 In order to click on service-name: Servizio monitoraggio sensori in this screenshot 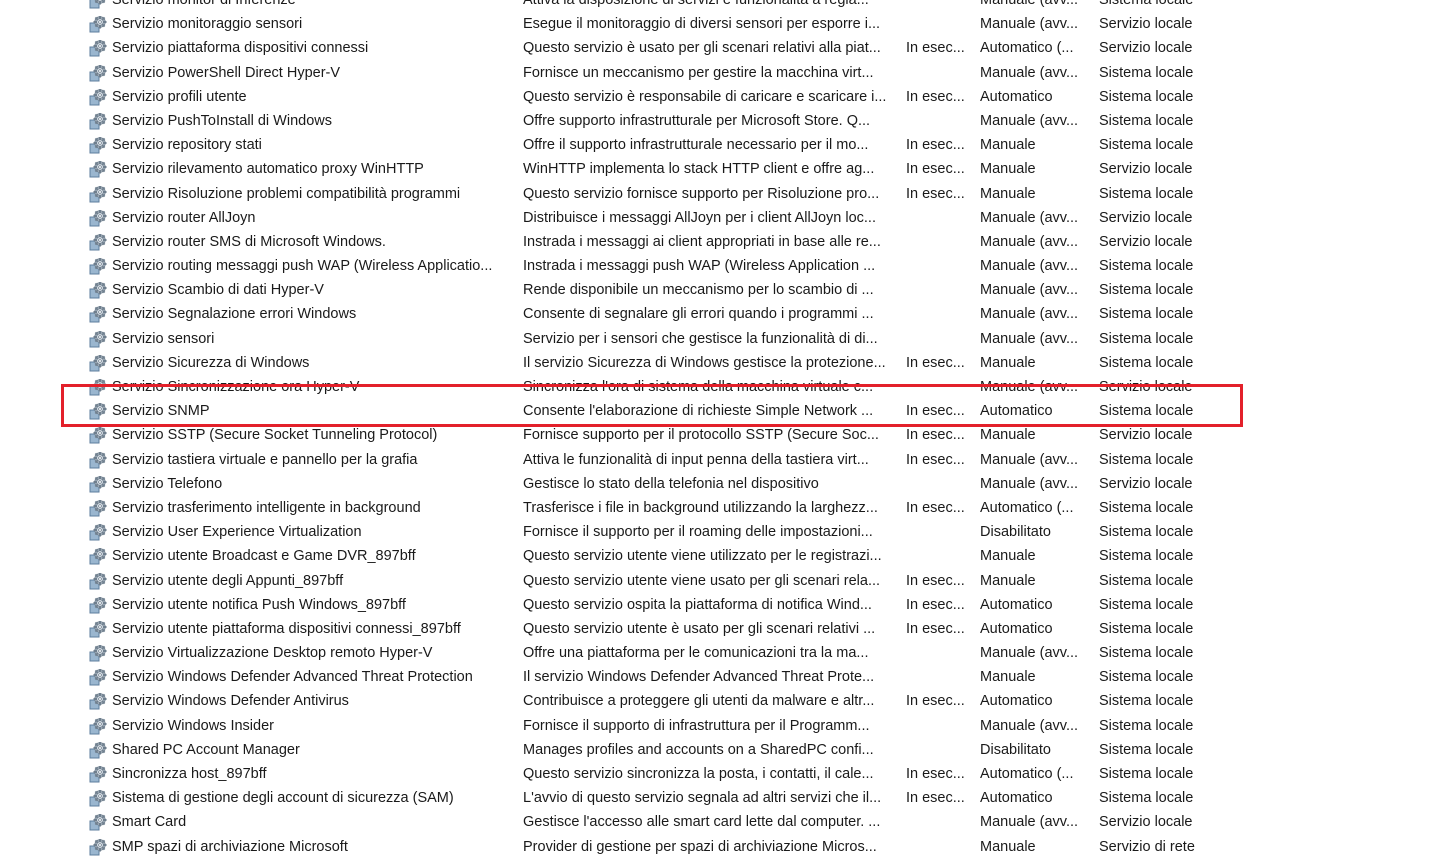, I will do `click(207, 24)`.